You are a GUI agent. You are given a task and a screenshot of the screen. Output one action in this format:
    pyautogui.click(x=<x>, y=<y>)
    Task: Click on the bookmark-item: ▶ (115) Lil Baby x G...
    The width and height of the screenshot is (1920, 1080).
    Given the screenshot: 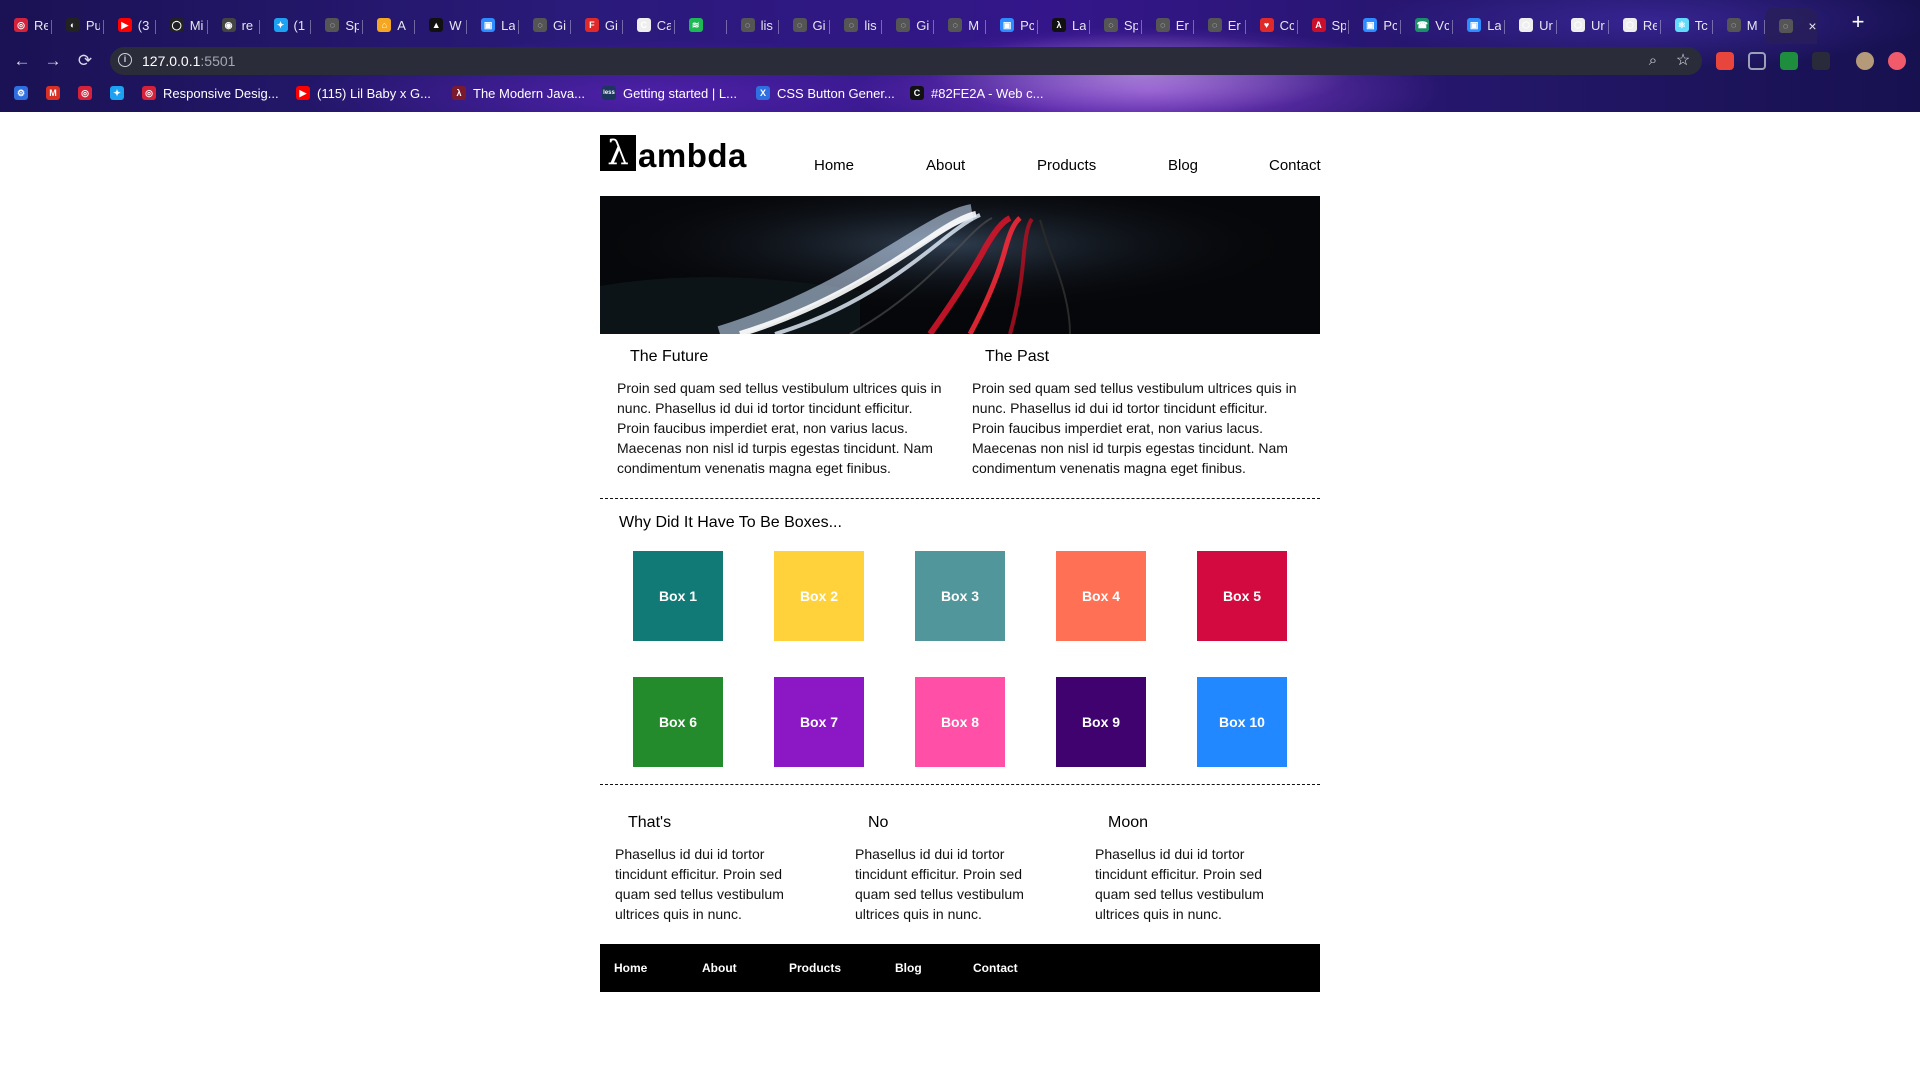 What is the action you would take?
    pyautogui.click(x=363, y=93)
    